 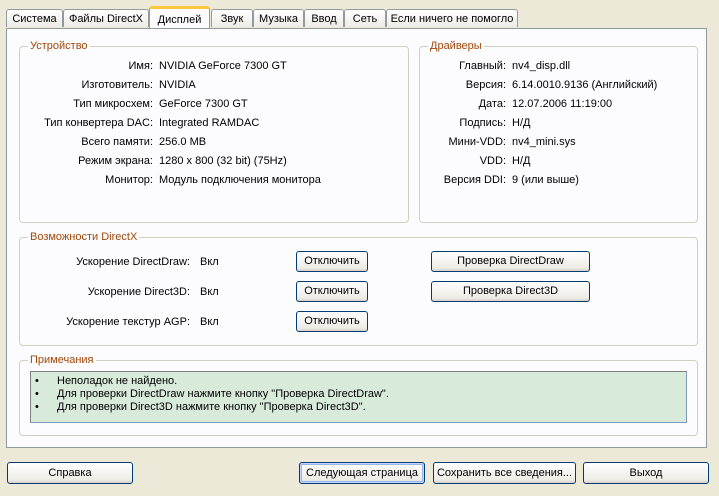 I want to click on device-property-value: Модуль подключения монитора, so click(x=240, y=180).